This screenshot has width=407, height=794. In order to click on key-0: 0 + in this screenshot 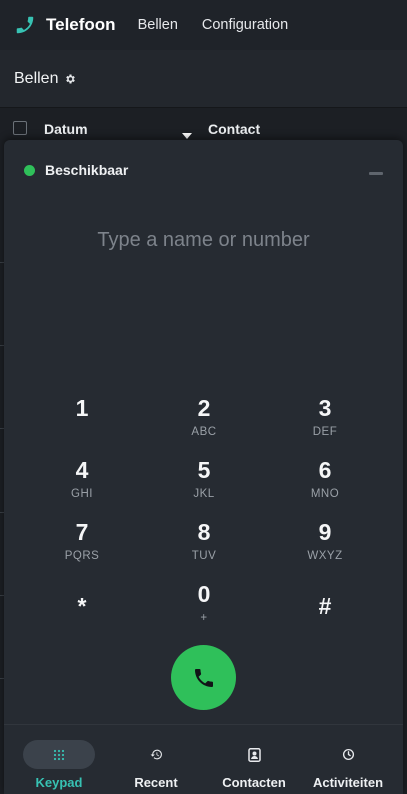, I will do `click(204, 609)`.